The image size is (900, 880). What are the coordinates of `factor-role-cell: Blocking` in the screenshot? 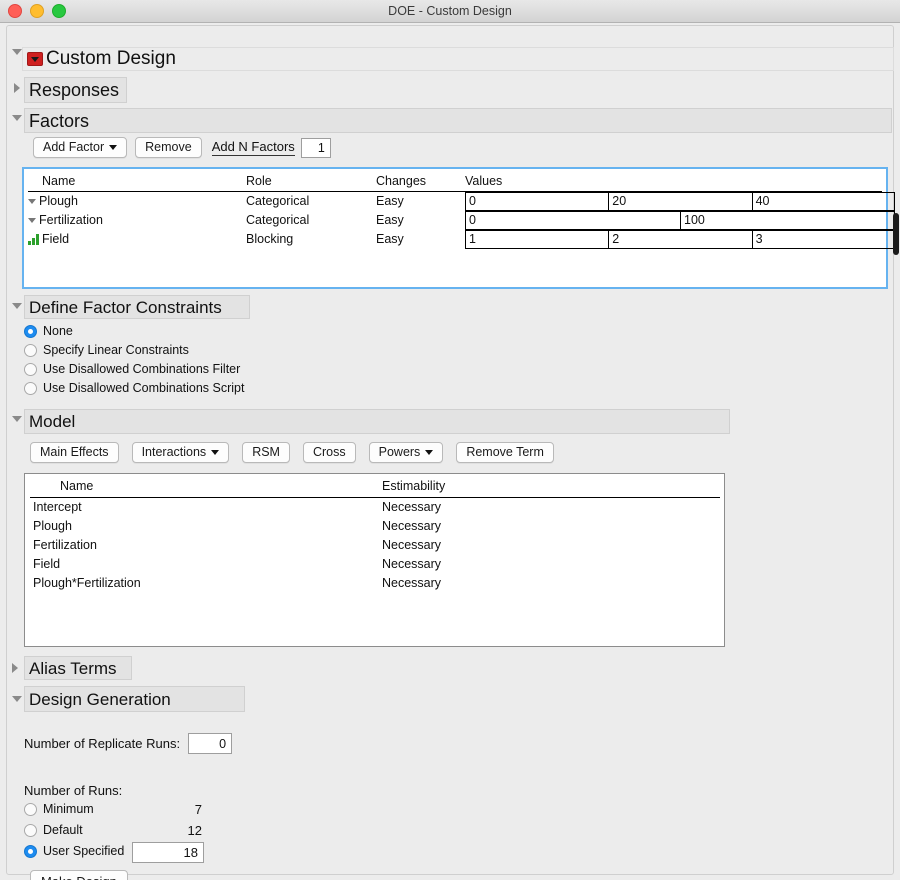 It's located at (269, 239).